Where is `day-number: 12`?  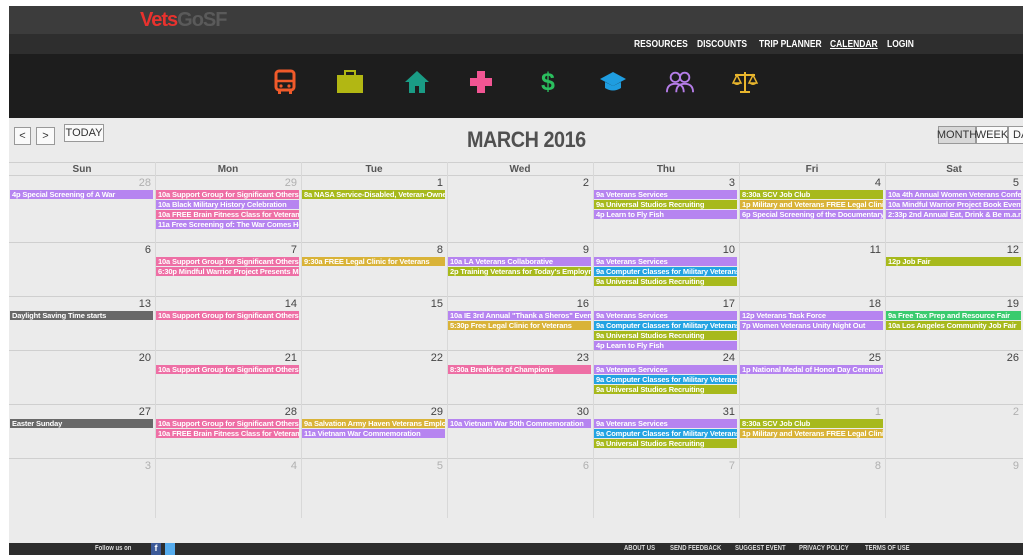 day-number: 12 is located at coordinates (1004, 250).